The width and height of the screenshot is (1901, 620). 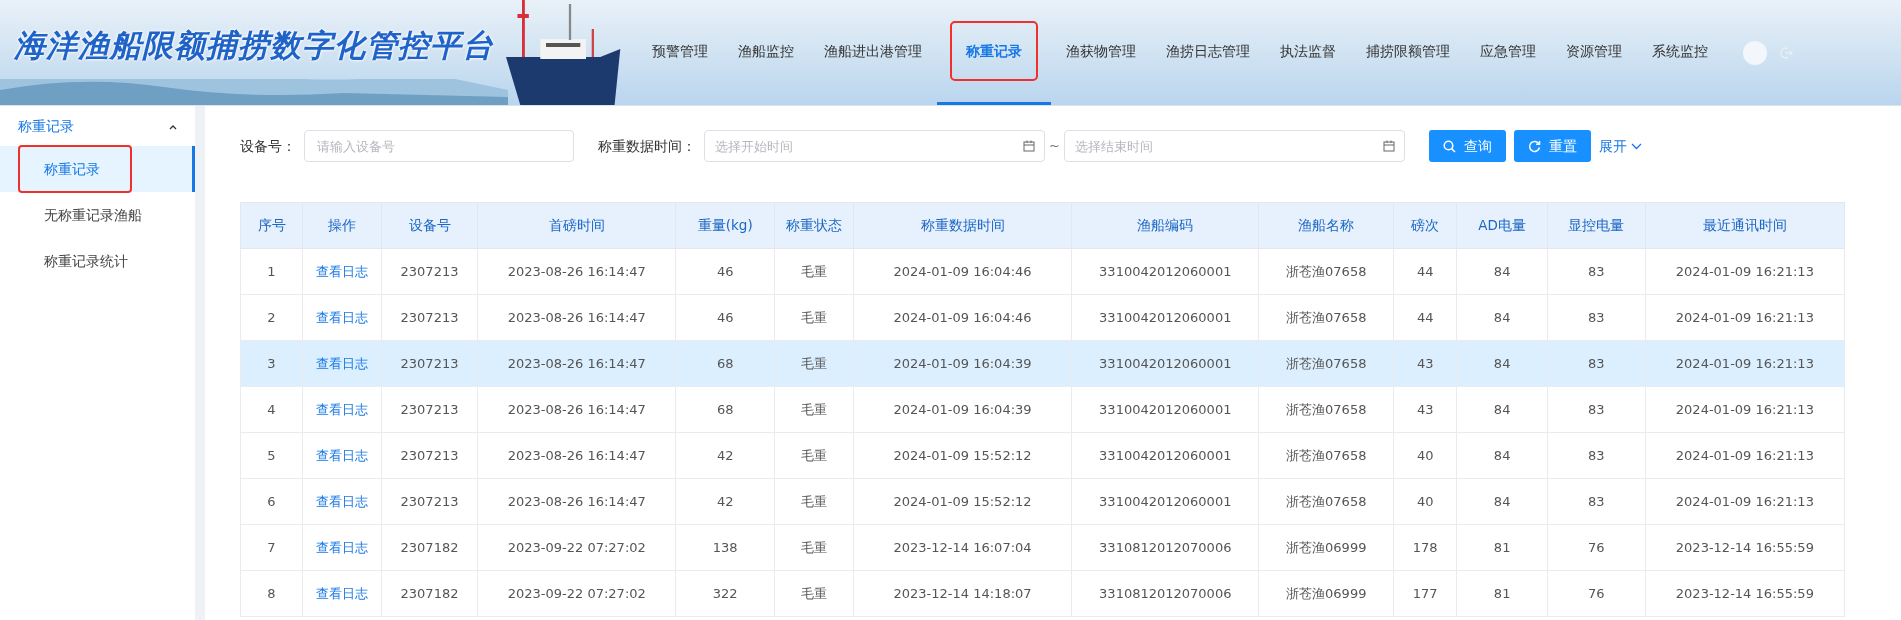 What do you see at coordinates (97, 169) in the screenshot?
I see `sidebar-item: 称重记录` at bounding box center [97, 169].